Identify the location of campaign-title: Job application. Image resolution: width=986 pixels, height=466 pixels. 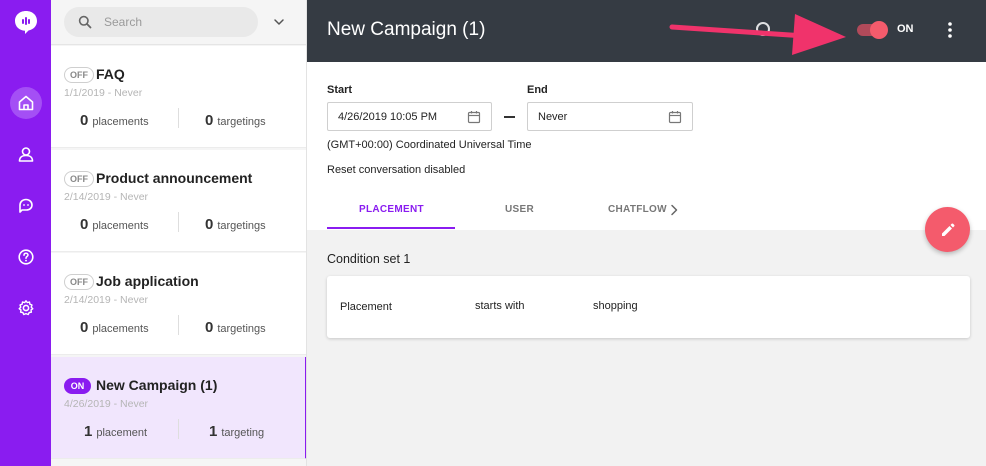
(147, 281).